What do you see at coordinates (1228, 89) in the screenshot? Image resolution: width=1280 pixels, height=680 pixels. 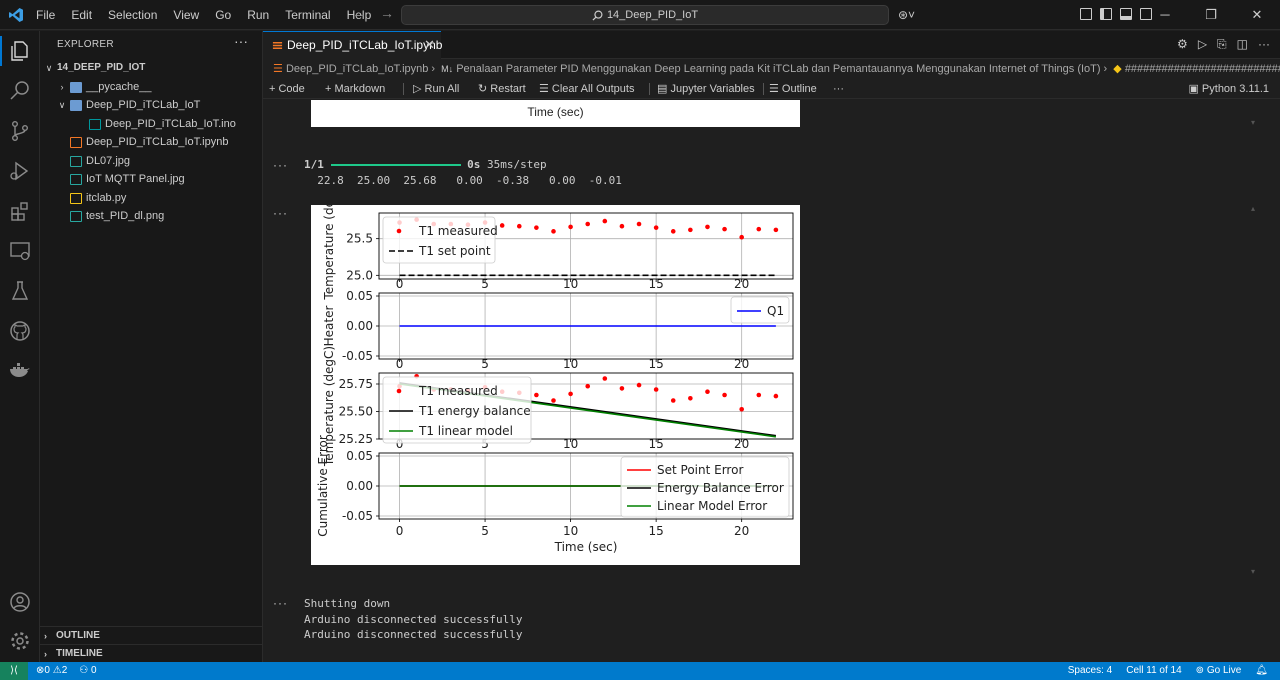 I see `kernel-picker: ▣ Python 3.11.1` at bounding box center [1228, 89].